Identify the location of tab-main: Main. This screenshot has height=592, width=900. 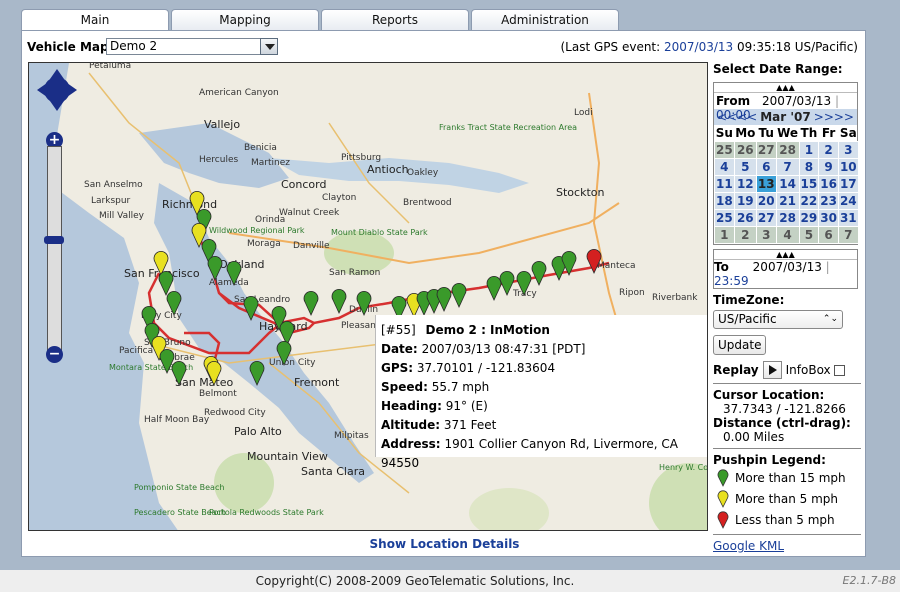
(95, 20).